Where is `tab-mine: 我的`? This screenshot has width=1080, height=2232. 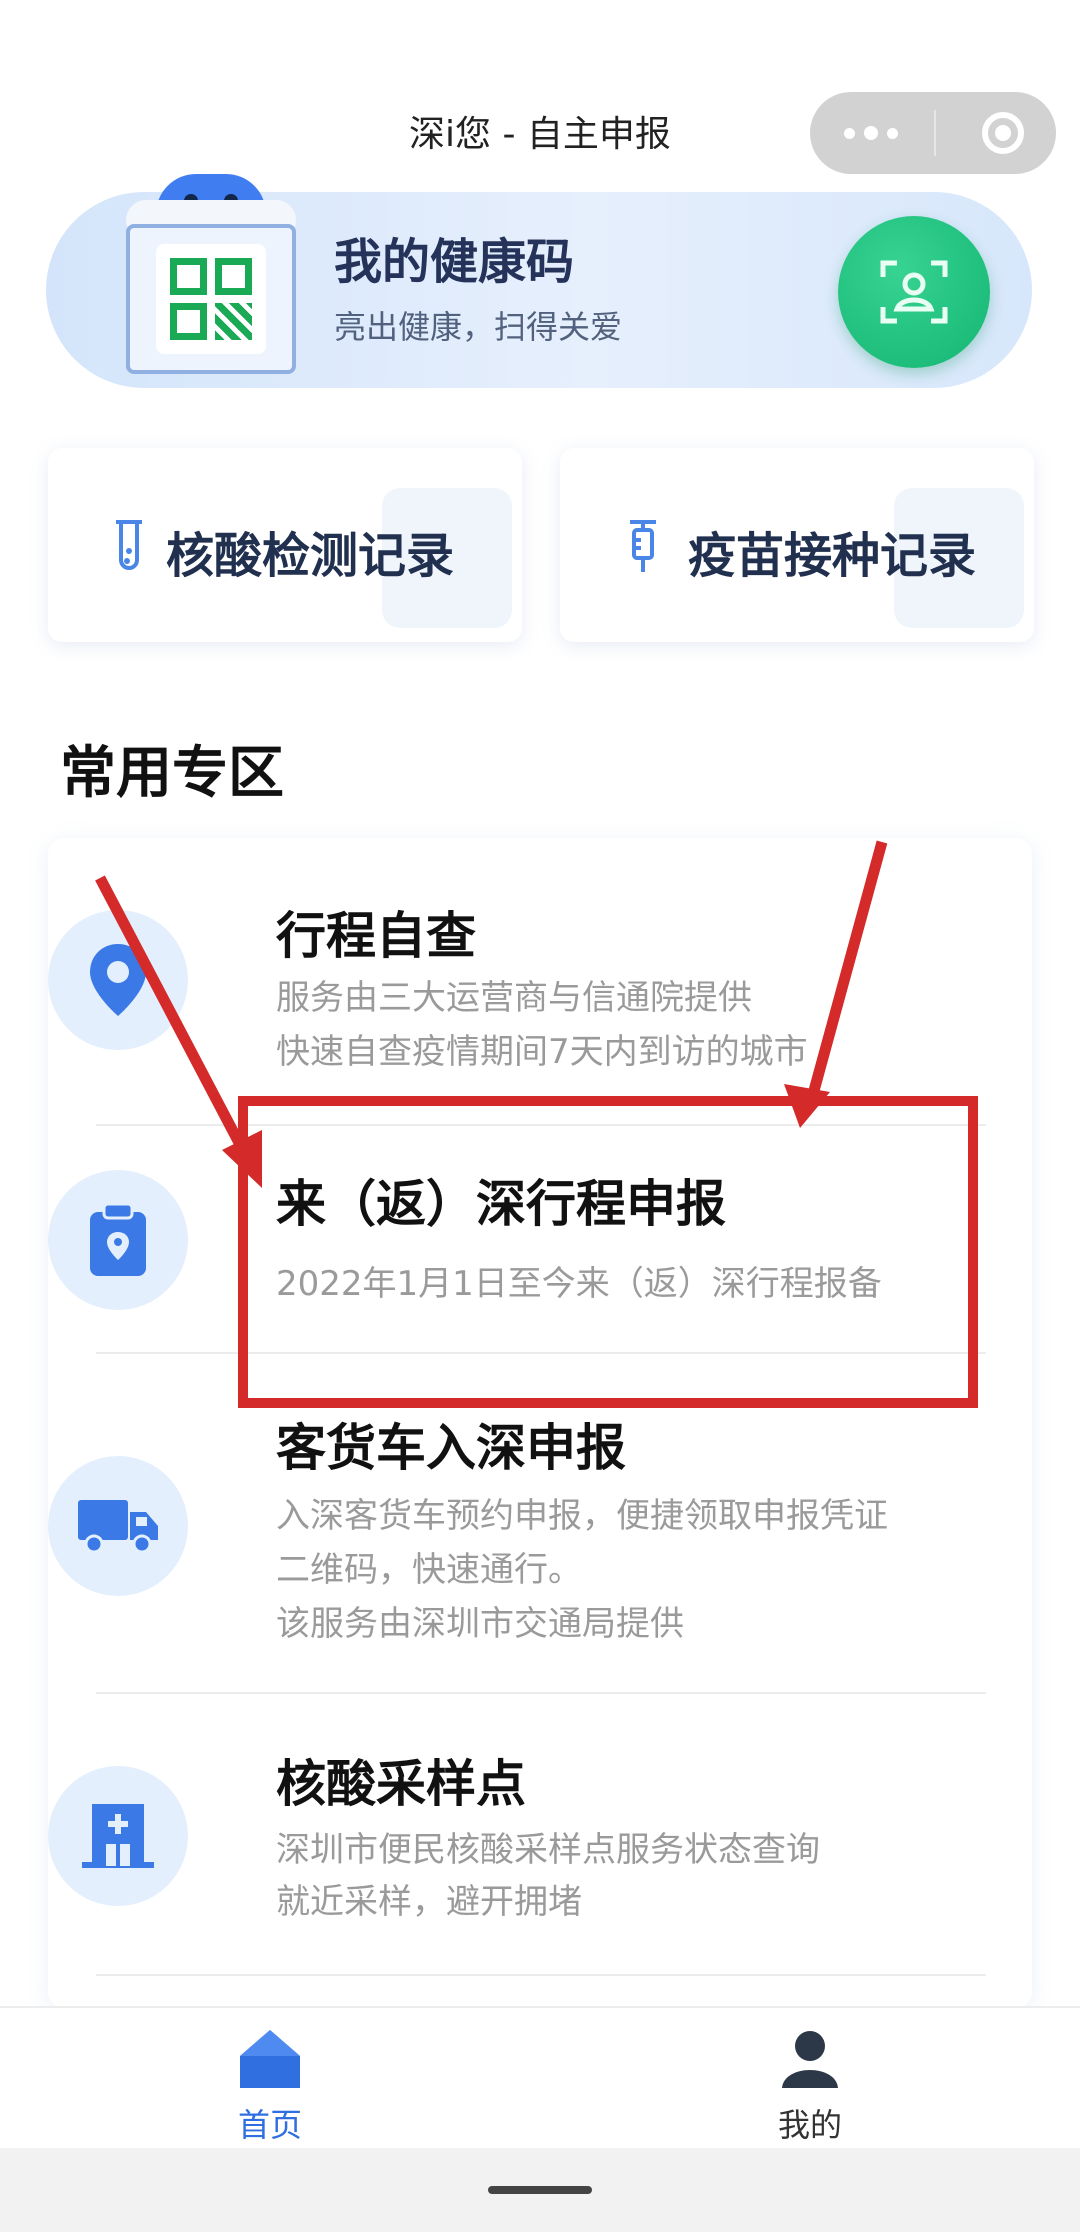 tab-mine: 我的 is located at coordinates (810, 2086).